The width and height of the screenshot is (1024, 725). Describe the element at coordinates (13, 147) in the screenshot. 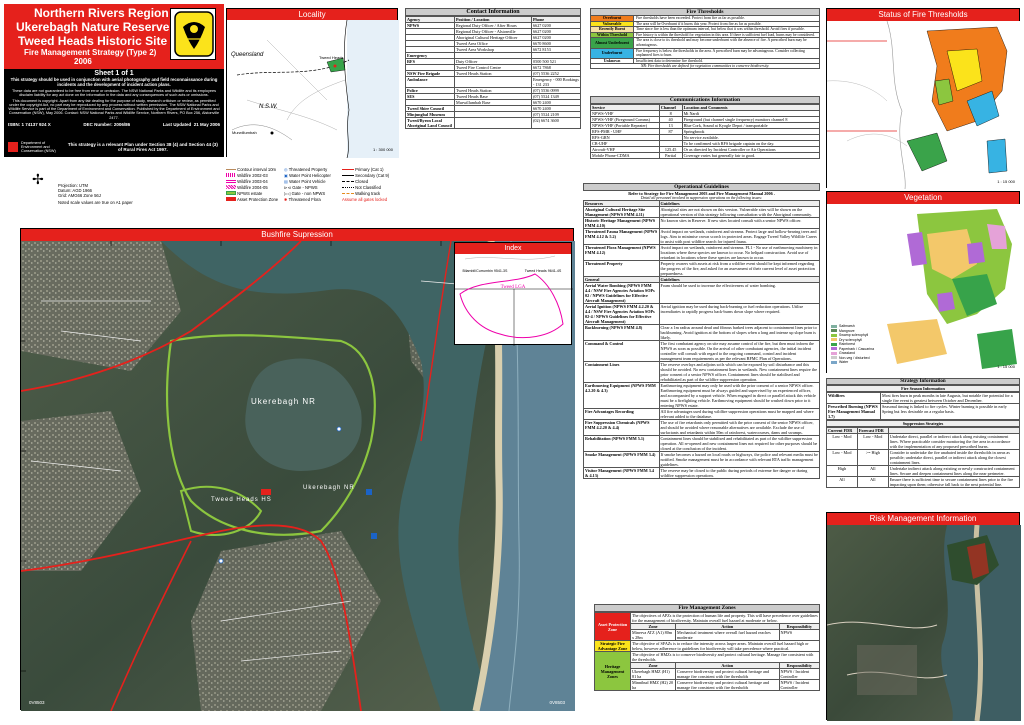

I see `dept-logo-icon` at that location.